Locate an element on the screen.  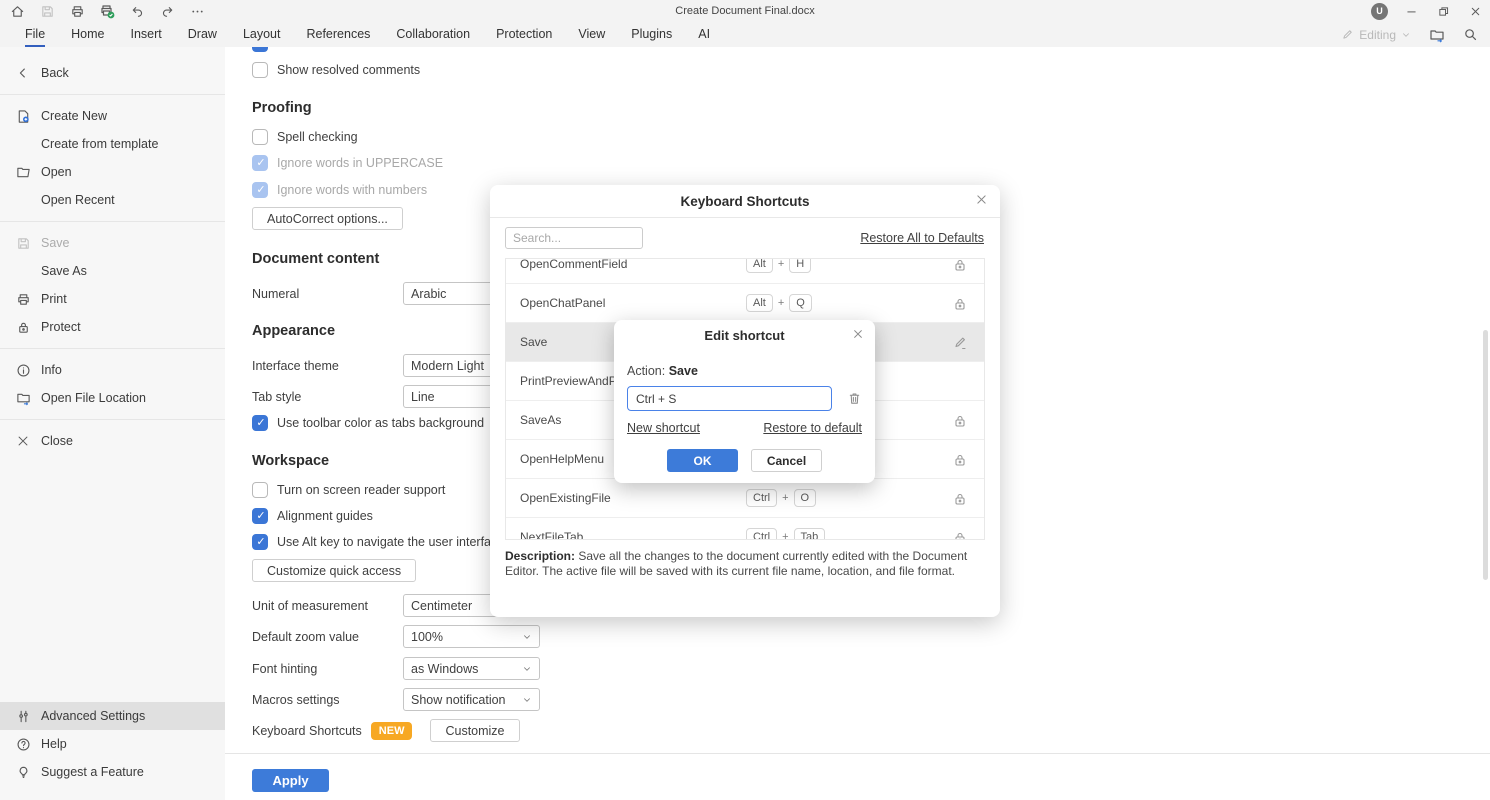
sidebar-item-close: Close is located at coordinates (112, 441).